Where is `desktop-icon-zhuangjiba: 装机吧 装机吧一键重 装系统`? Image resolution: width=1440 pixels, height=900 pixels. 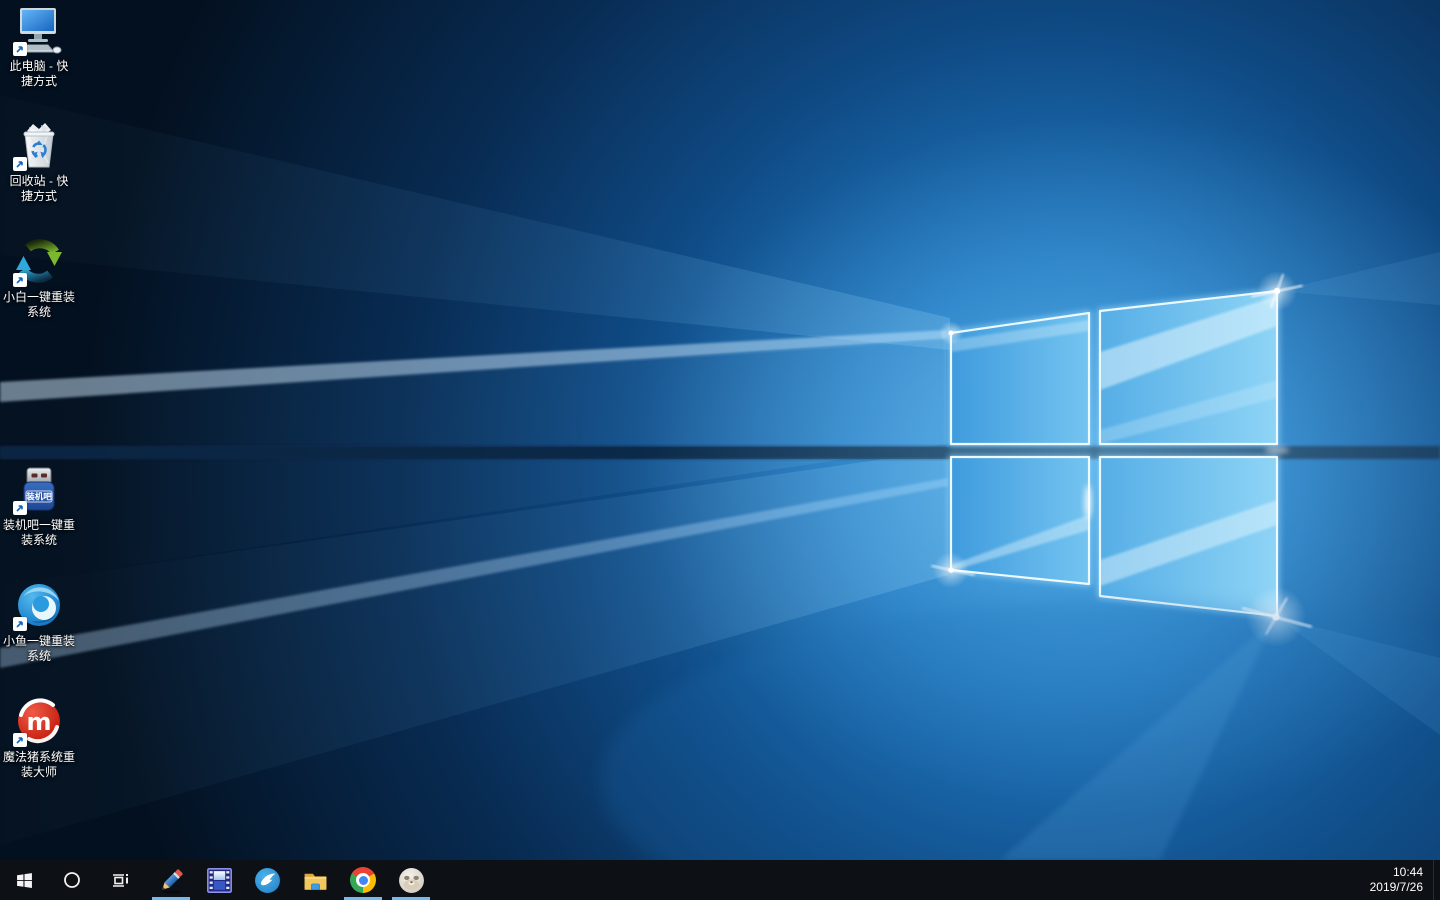
desktop-icon-zhuangjiba: 装机吧 装机吧一键重 装系统 is located at coordinates (39, 506).